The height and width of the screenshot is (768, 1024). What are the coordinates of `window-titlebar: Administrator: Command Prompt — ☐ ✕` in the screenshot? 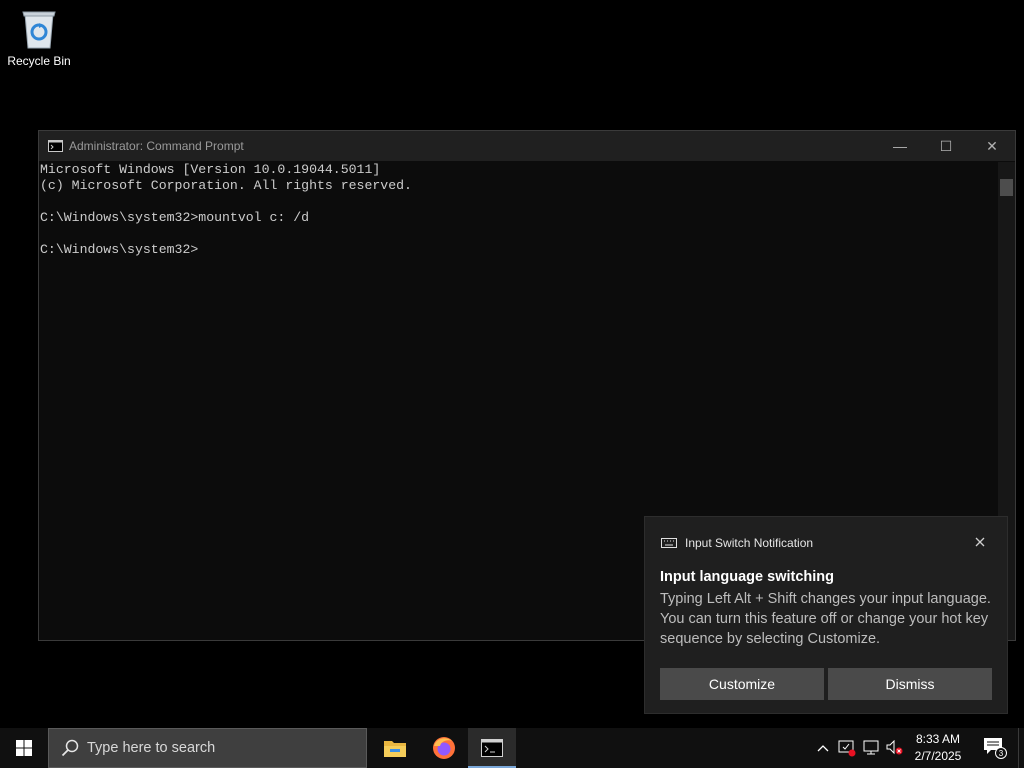 It's located at (527, 146).